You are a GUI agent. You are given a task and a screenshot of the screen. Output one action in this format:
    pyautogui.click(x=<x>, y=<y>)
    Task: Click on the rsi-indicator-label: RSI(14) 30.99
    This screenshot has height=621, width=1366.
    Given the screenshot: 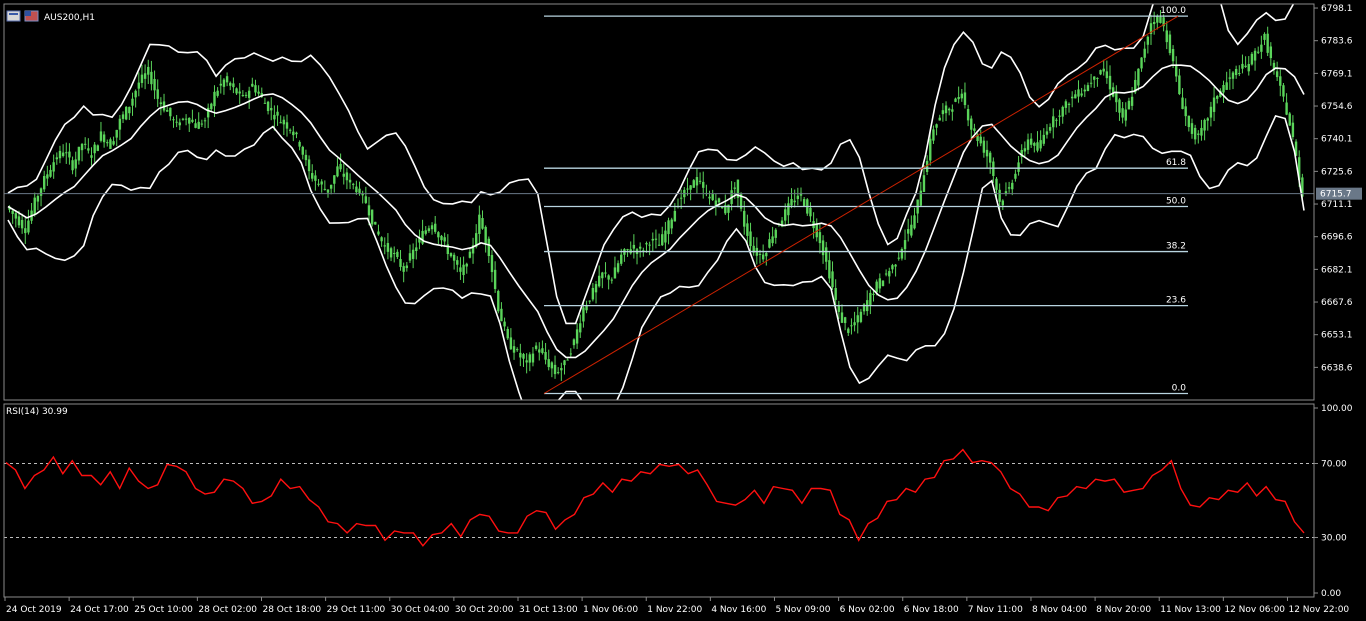 What is the action you would take?
    pyautogui.click(x=37, y=412)
    